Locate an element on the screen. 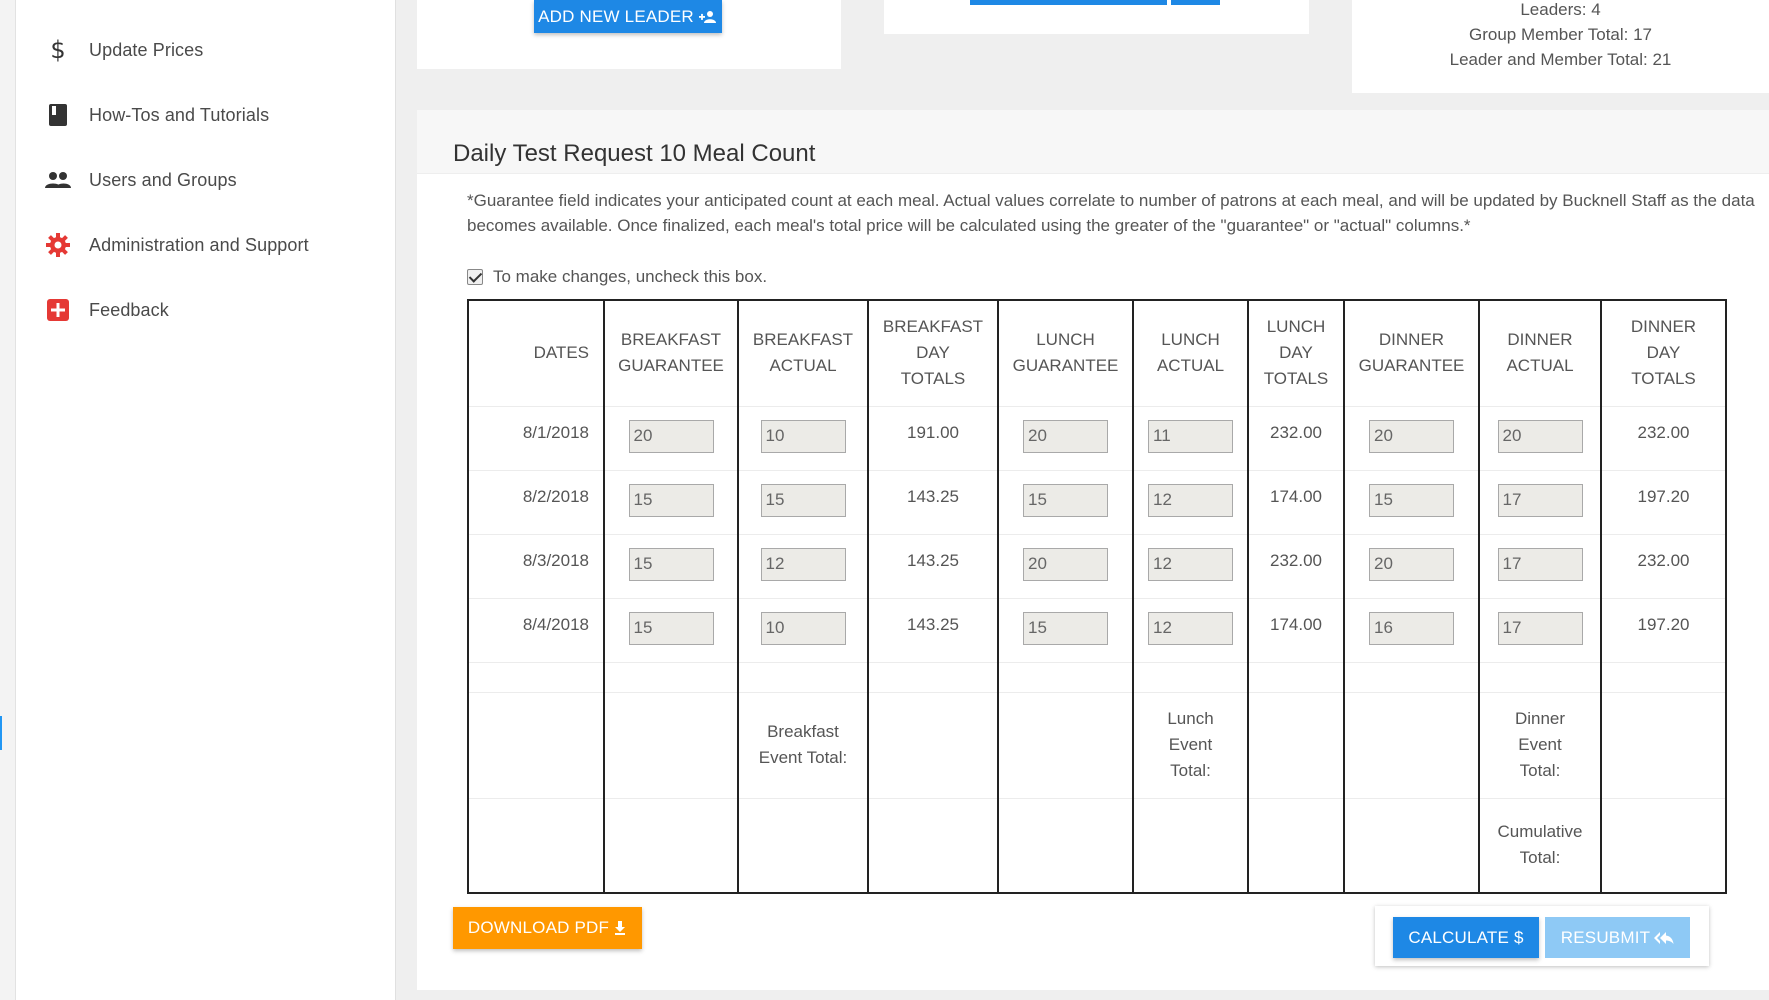 The height and width of the screenshot is (1000, 1769). col-header-breakfast-guarantee: BREAKFAST GUARANTEE is located at coordinates (671, 353).